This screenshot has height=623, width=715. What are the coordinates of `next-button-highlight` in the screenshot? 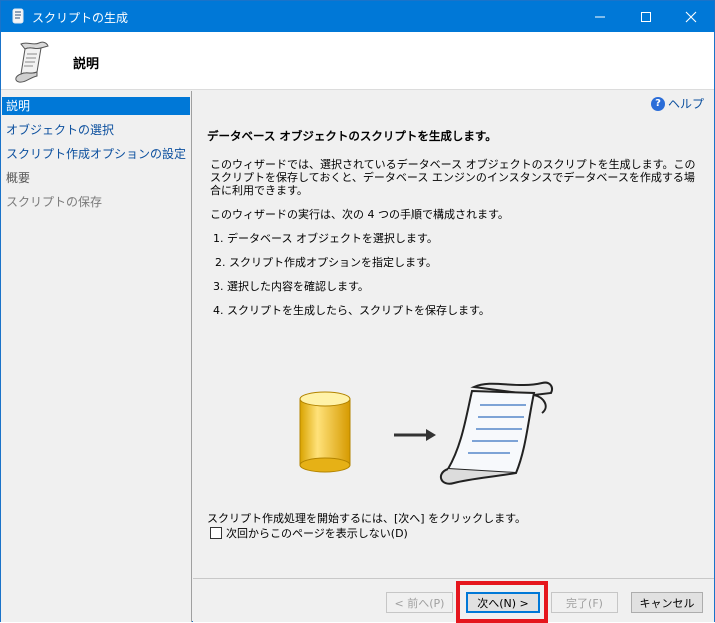 It's located at (502, 602).